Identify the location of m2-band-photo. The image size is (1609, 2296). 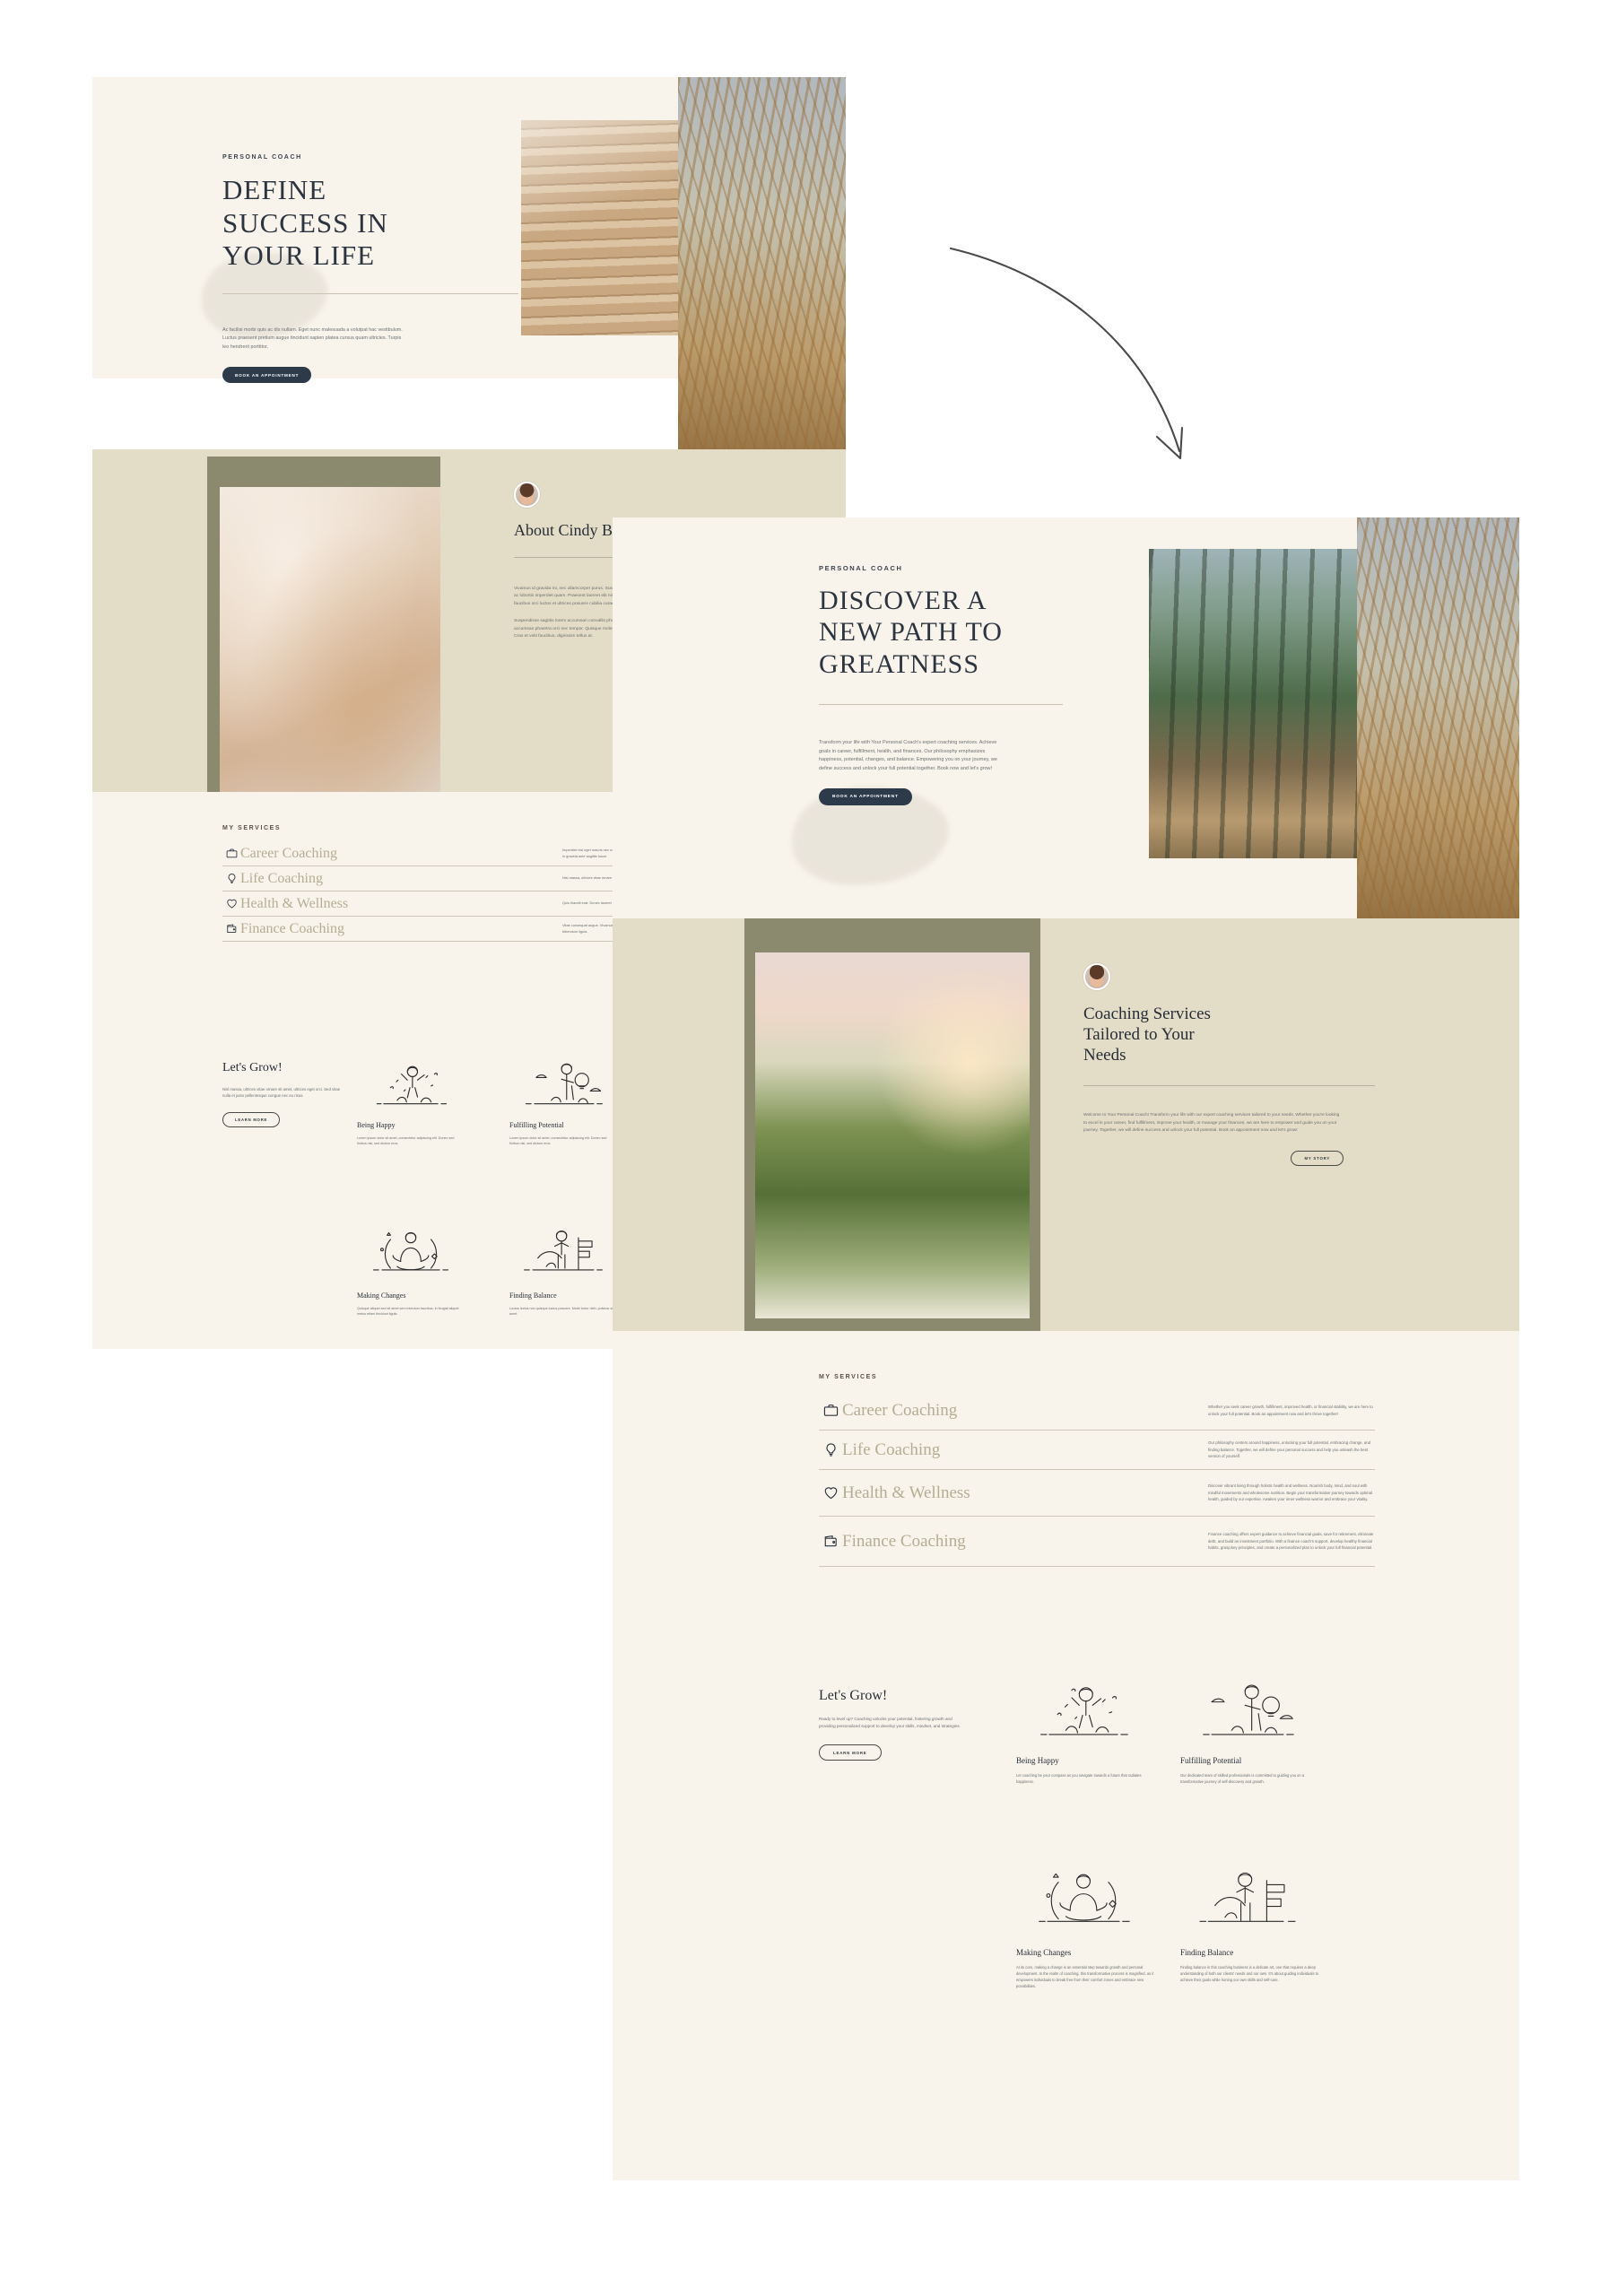
(892, 1135).